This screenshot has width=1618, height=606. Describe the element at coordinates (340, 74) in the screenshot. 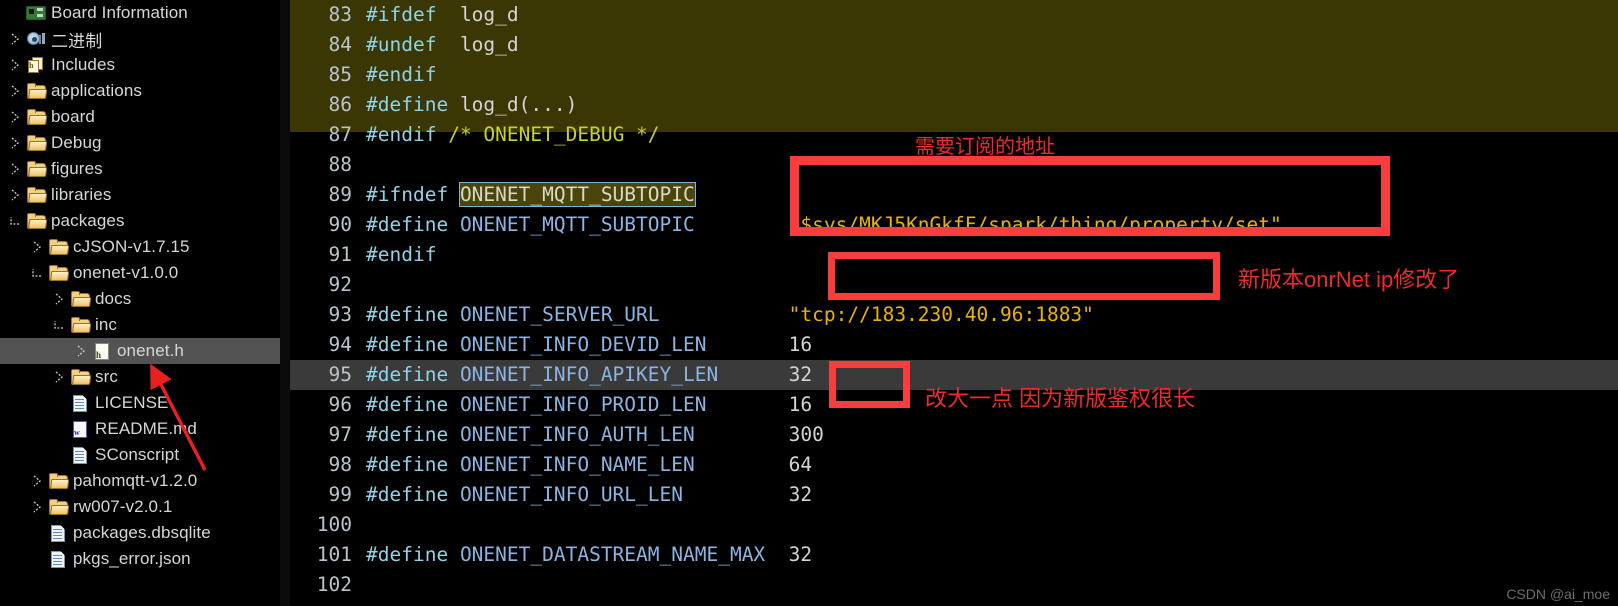

I see `line-number: 85` at that location.